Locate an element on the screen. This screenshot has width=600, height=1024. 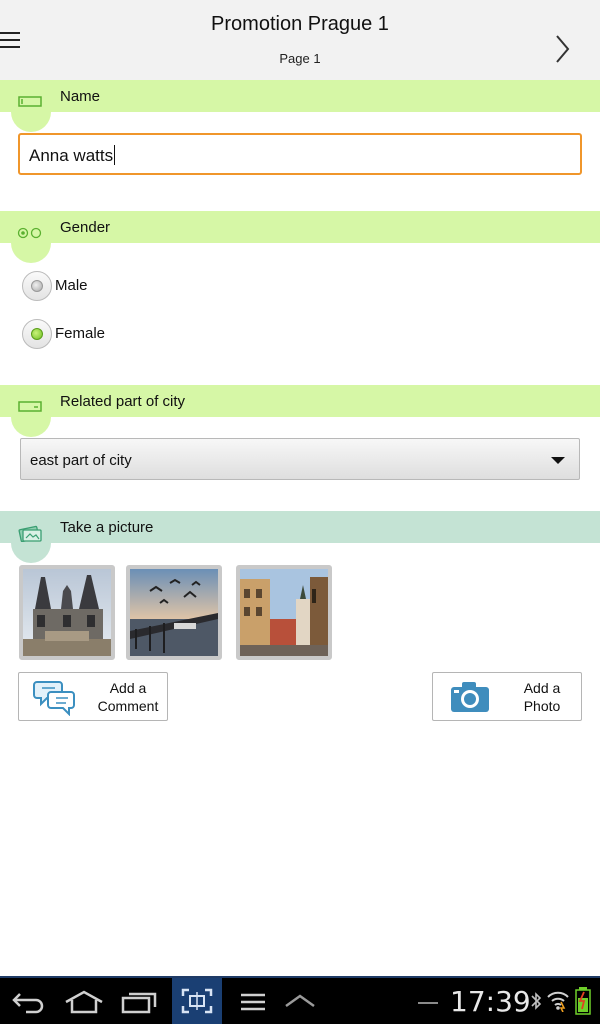
pictures-icon is located at coordinates (30, 533).